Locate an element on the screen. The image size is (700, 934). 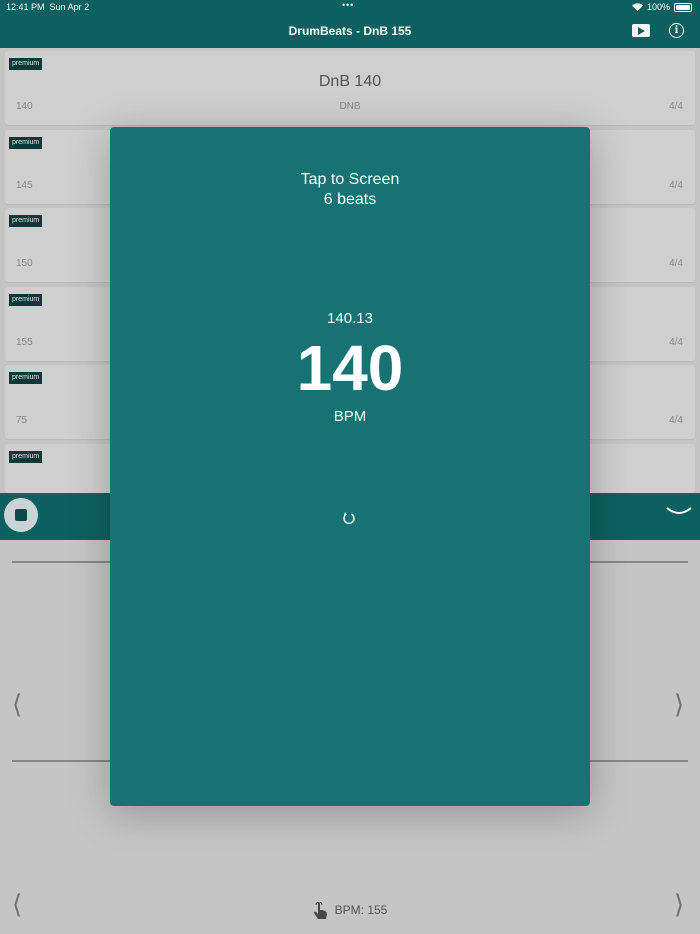
rounded-bpm: 140 is located at coordinates (350, 368).